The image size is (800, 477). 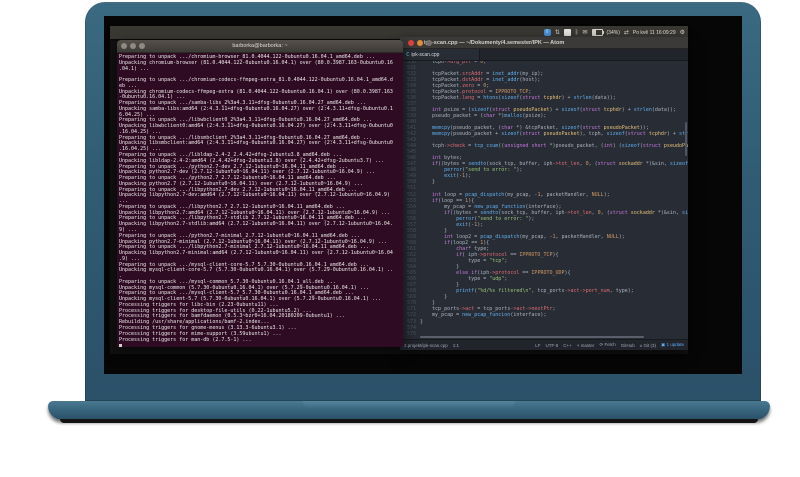 I want to click on battery-icon, so click(x=597, y=32).